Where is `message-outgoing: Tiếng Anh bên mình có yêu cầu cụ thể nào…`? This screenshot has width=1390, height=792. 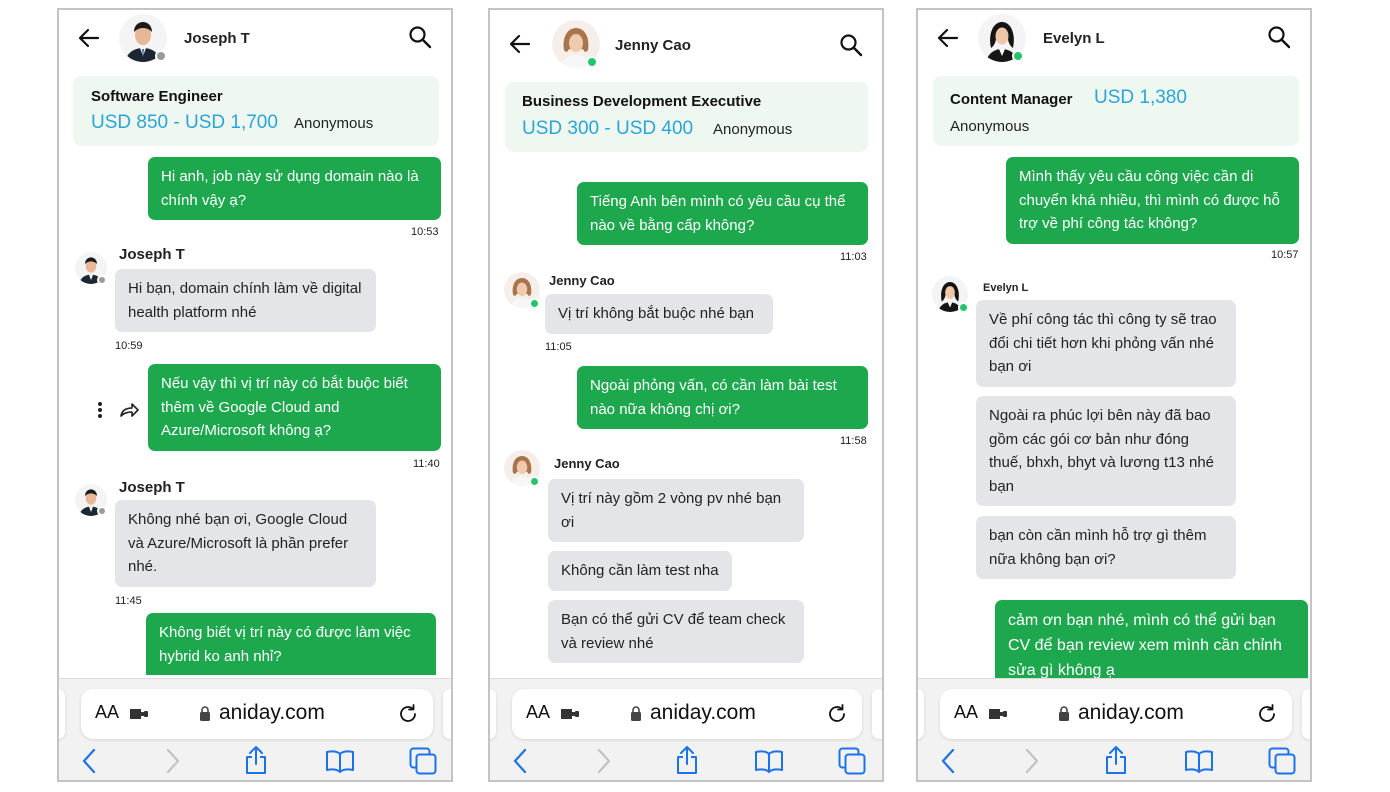
message-outgoing: Tiếng Anh bên mình có yêu cầu cụ thể nào… is located at coordinates (722, 213).